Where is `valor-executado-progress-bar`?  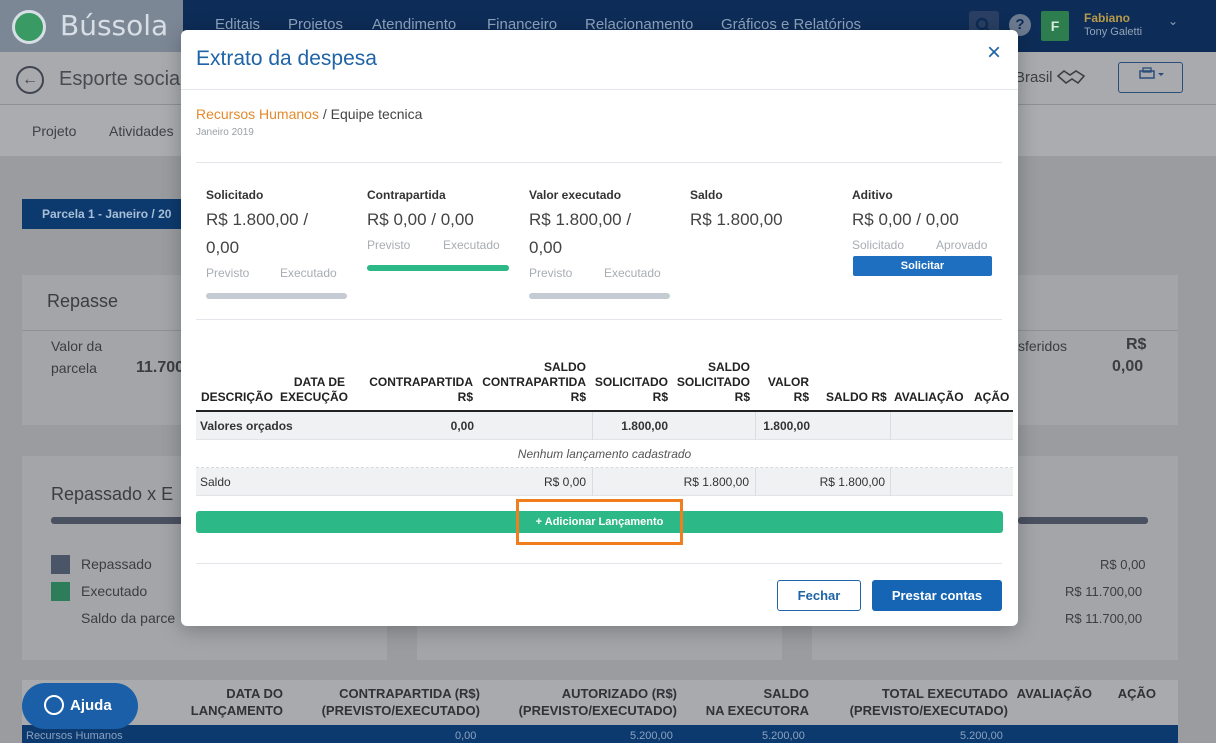
valor-executado-progress-bar is located at coordinates (599, 296).